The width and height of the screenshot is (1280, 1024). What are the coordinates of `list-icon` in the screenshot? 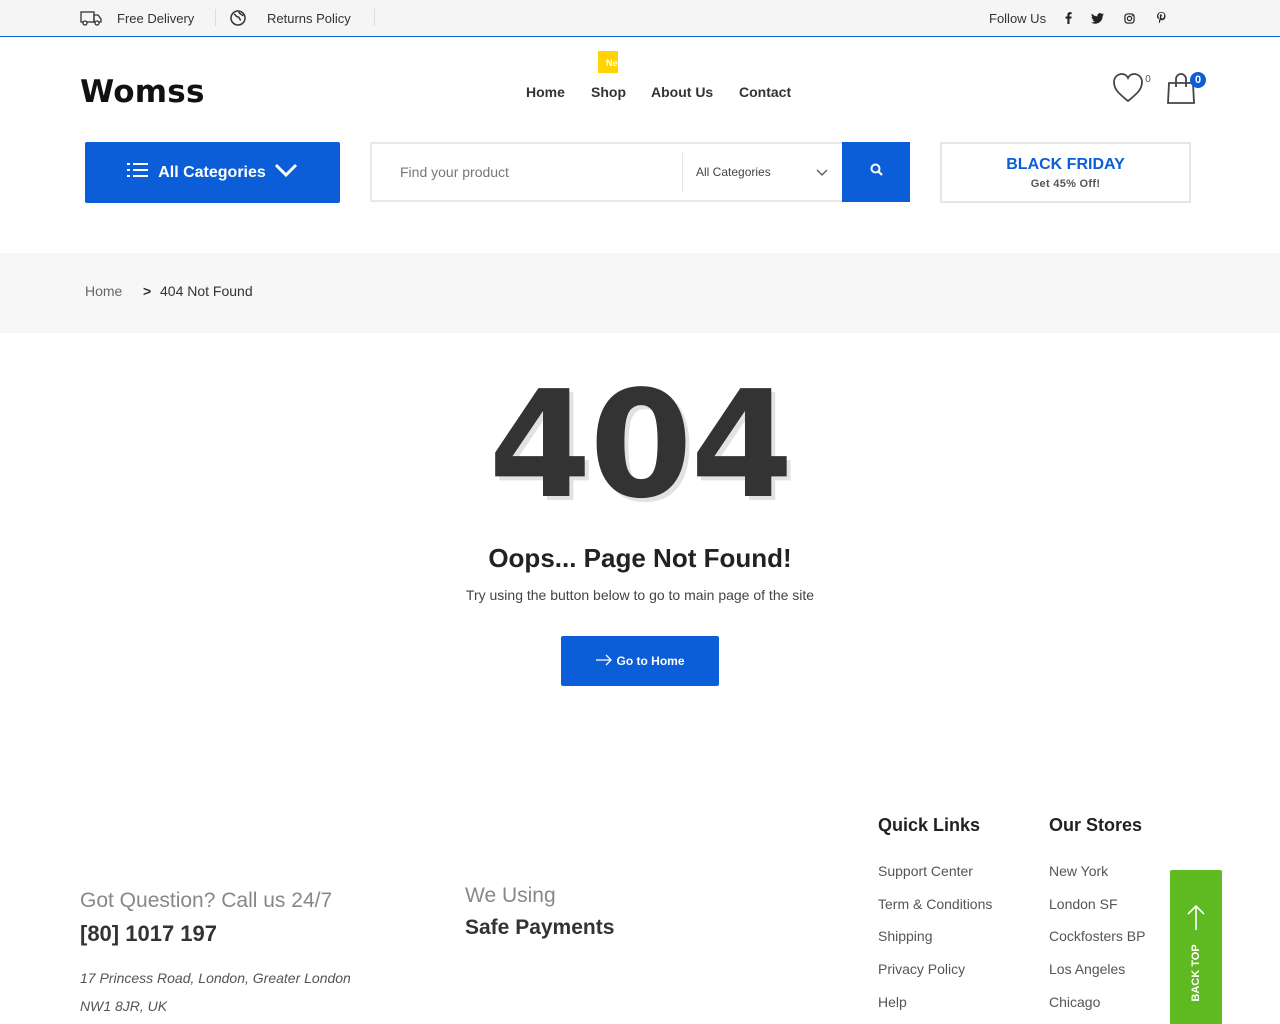 It's located at (138, 172).